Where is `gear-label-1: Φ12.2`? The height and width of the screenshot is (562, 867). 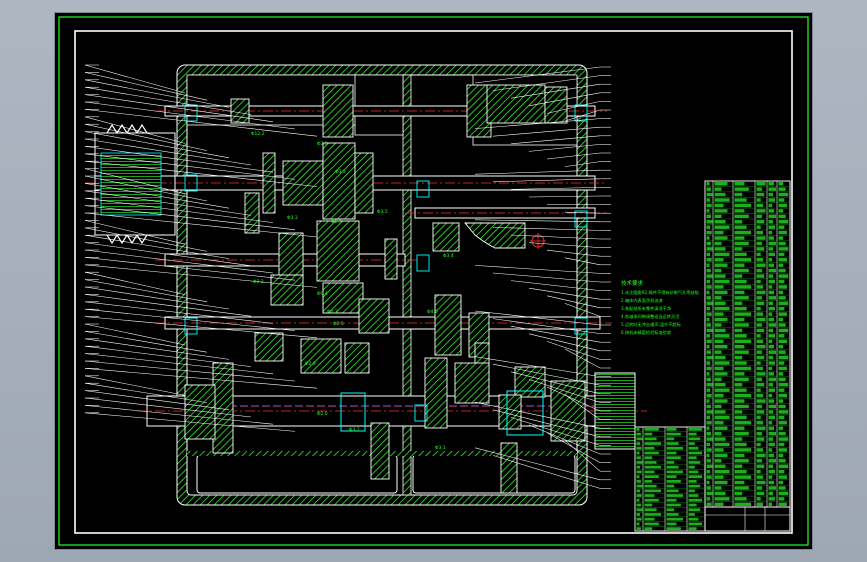 gear-label-1: Φ12.2 is located at coordinates (258, 134).